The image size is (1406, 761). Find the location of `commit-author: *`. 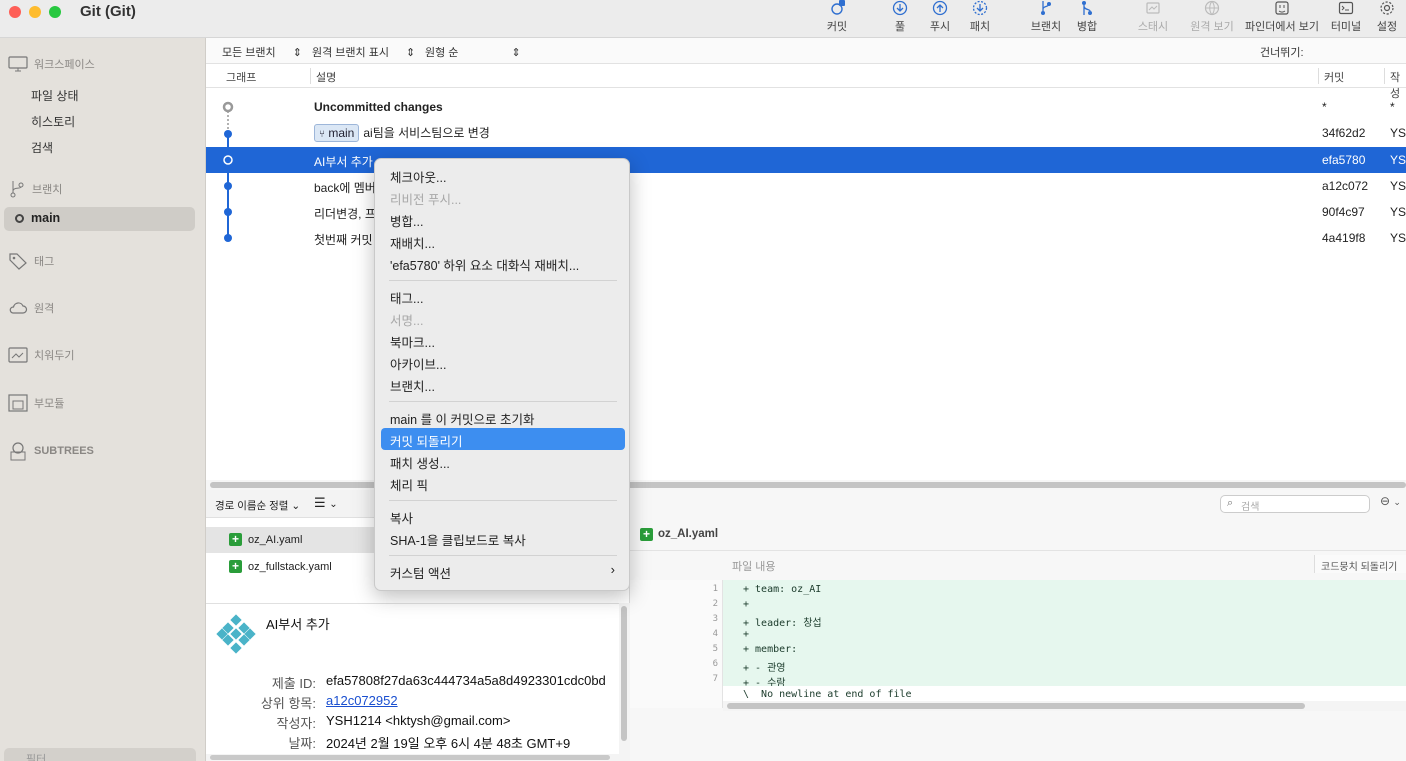

commit-author: * is located at coordinates (1392, 107).